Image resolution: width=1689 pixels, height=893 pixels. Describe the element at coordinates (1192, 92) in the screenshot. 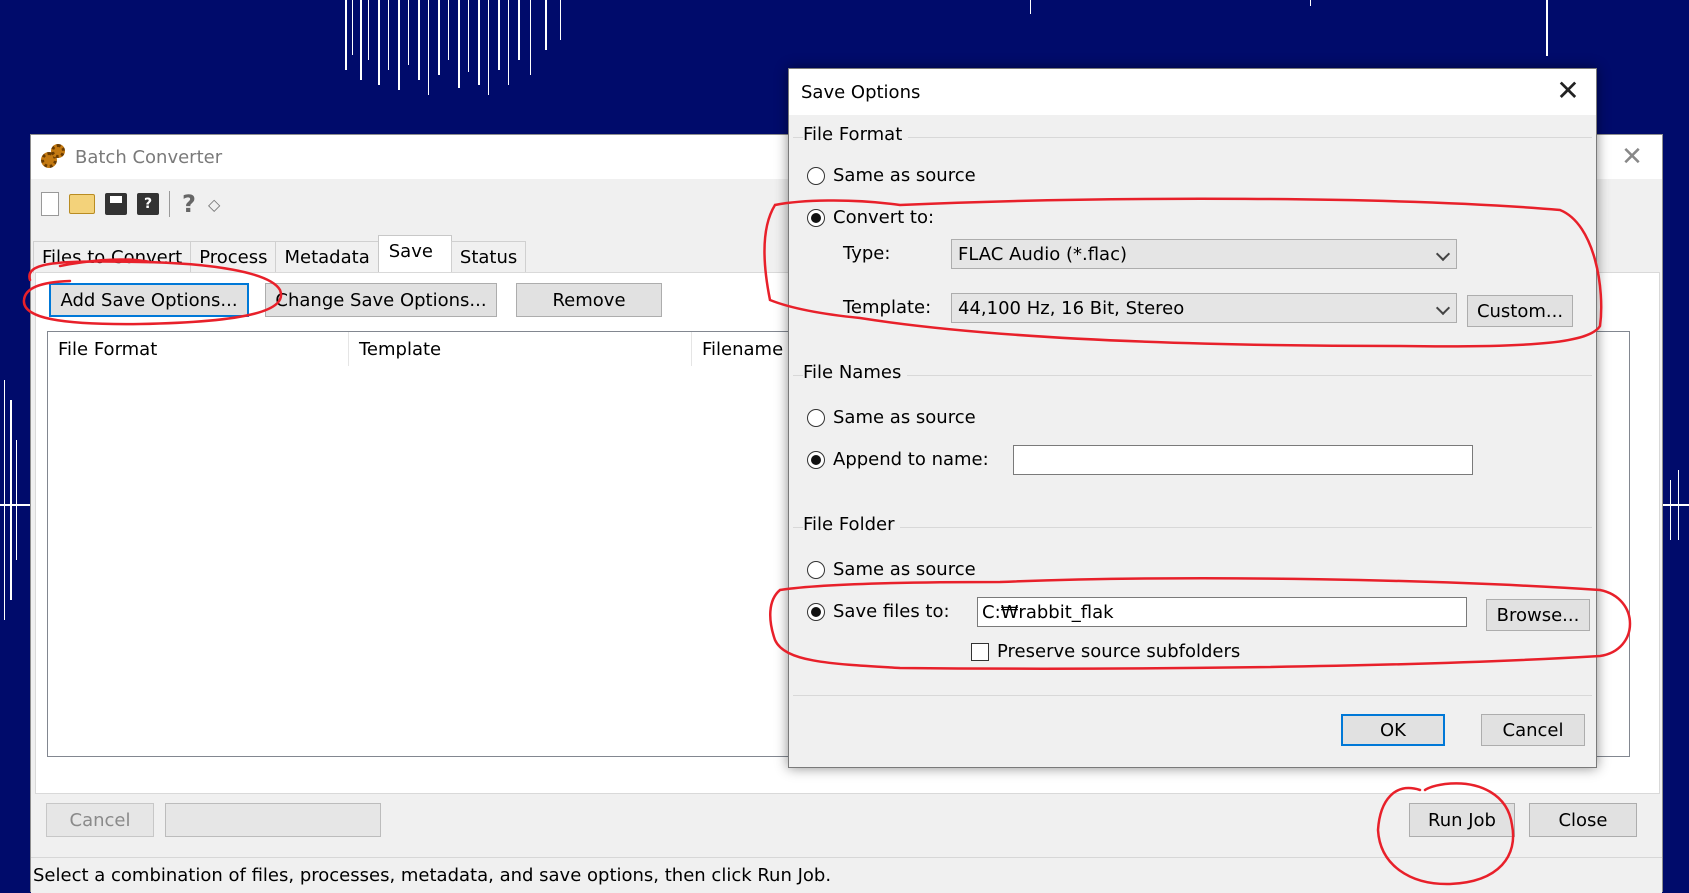

I see `save-options-titlebar: Save Options ✕` at that location.